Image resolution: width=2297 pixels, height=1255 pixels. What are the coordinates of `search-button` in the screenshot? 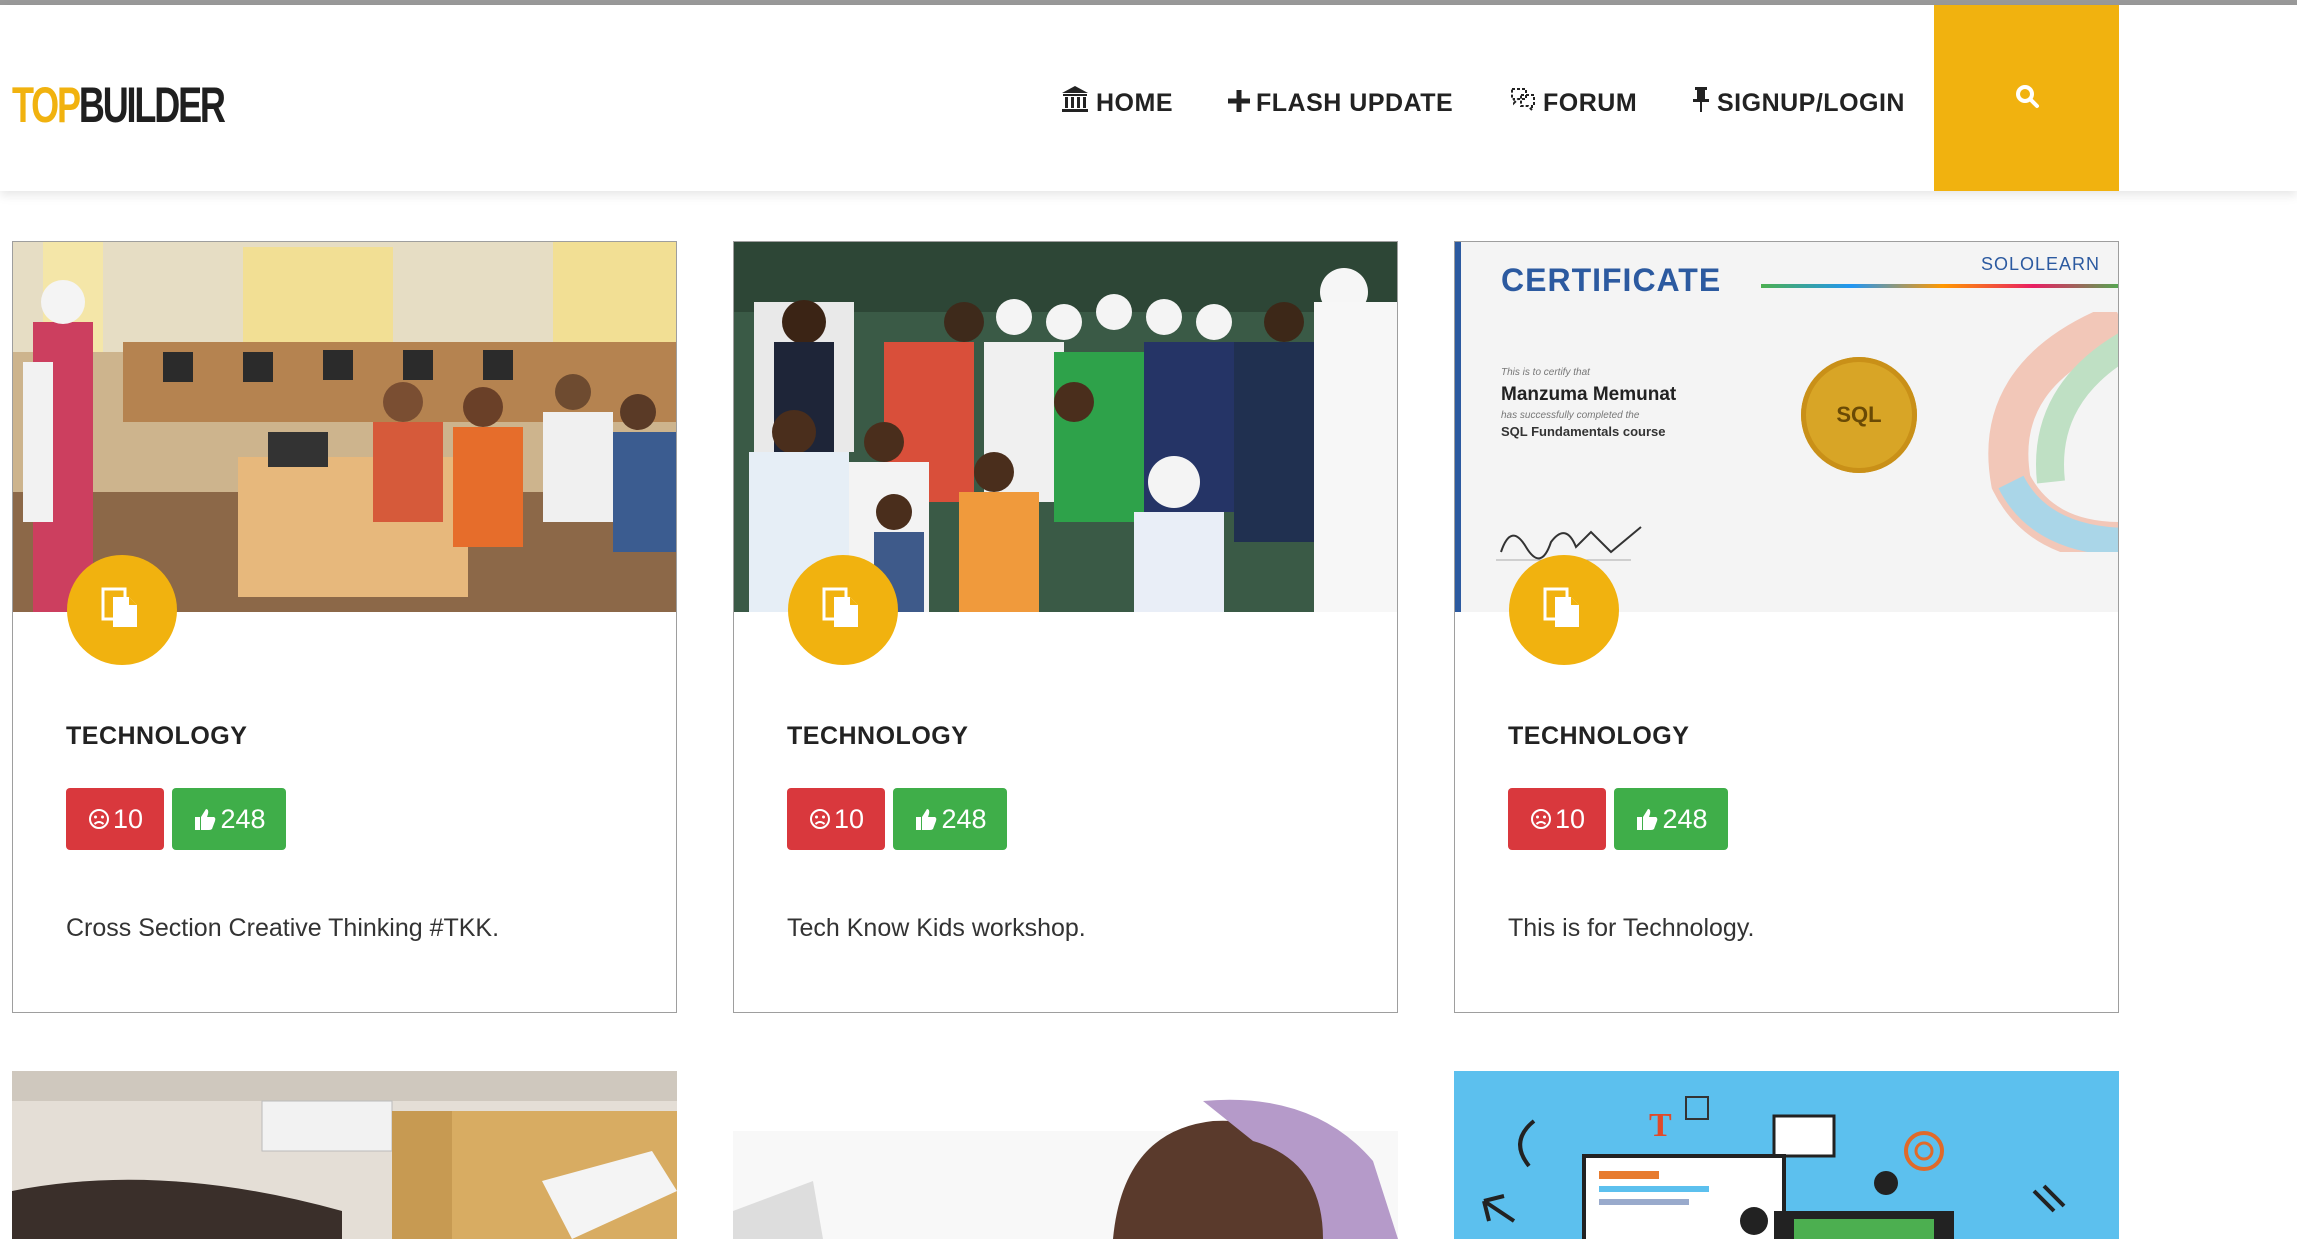 It's located at (2026, 98).